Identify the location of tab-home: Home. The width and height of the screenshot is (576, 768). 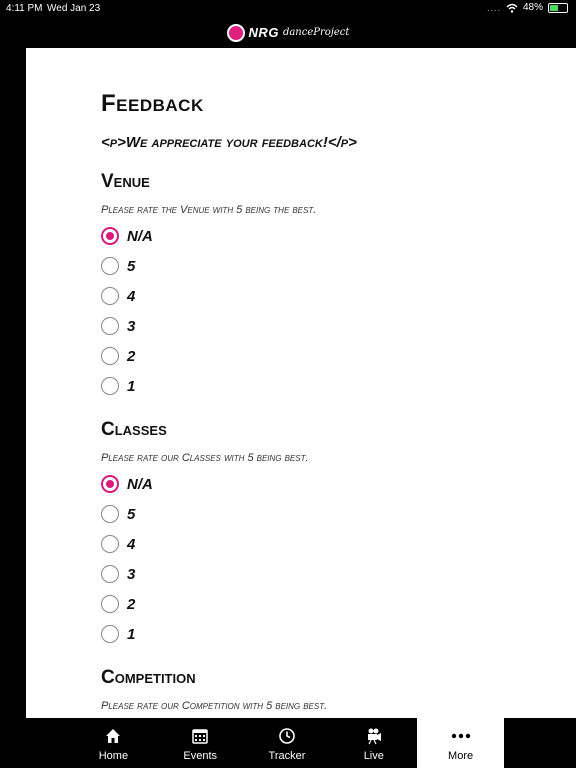
(113, 743).